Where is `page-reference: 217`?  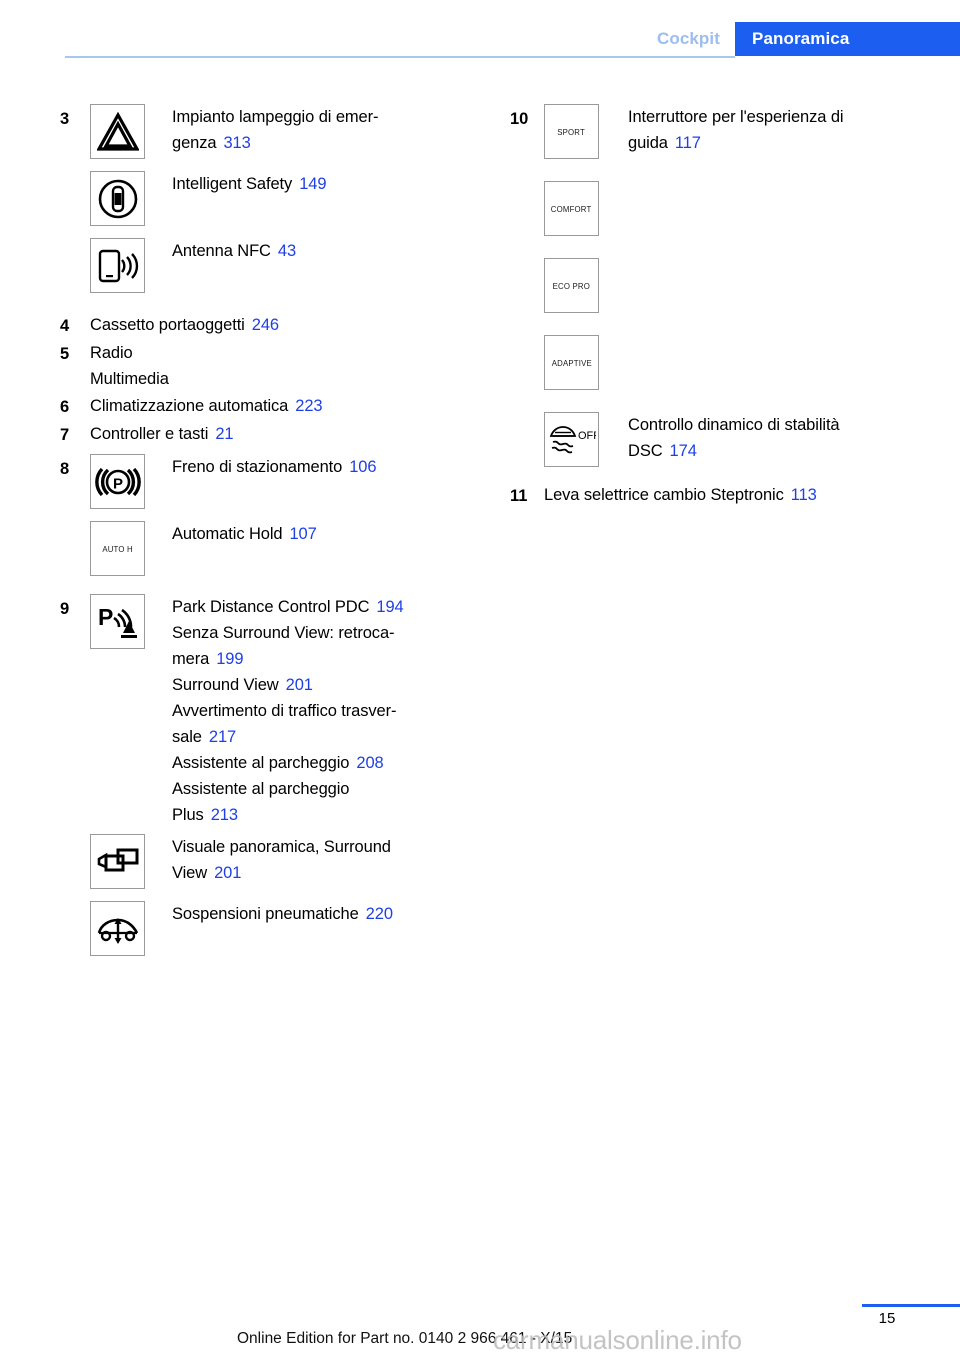 page-reference: 217 is located at coordinates (222, 737).